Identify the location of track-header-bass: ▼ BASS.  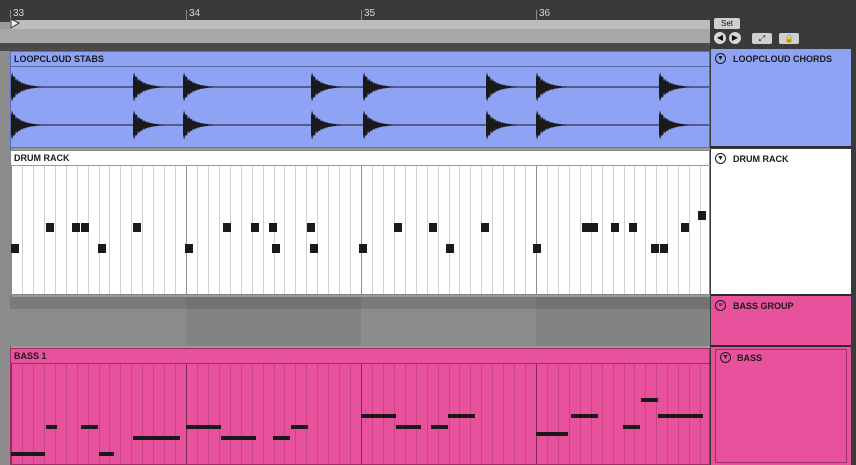
(781, 406).